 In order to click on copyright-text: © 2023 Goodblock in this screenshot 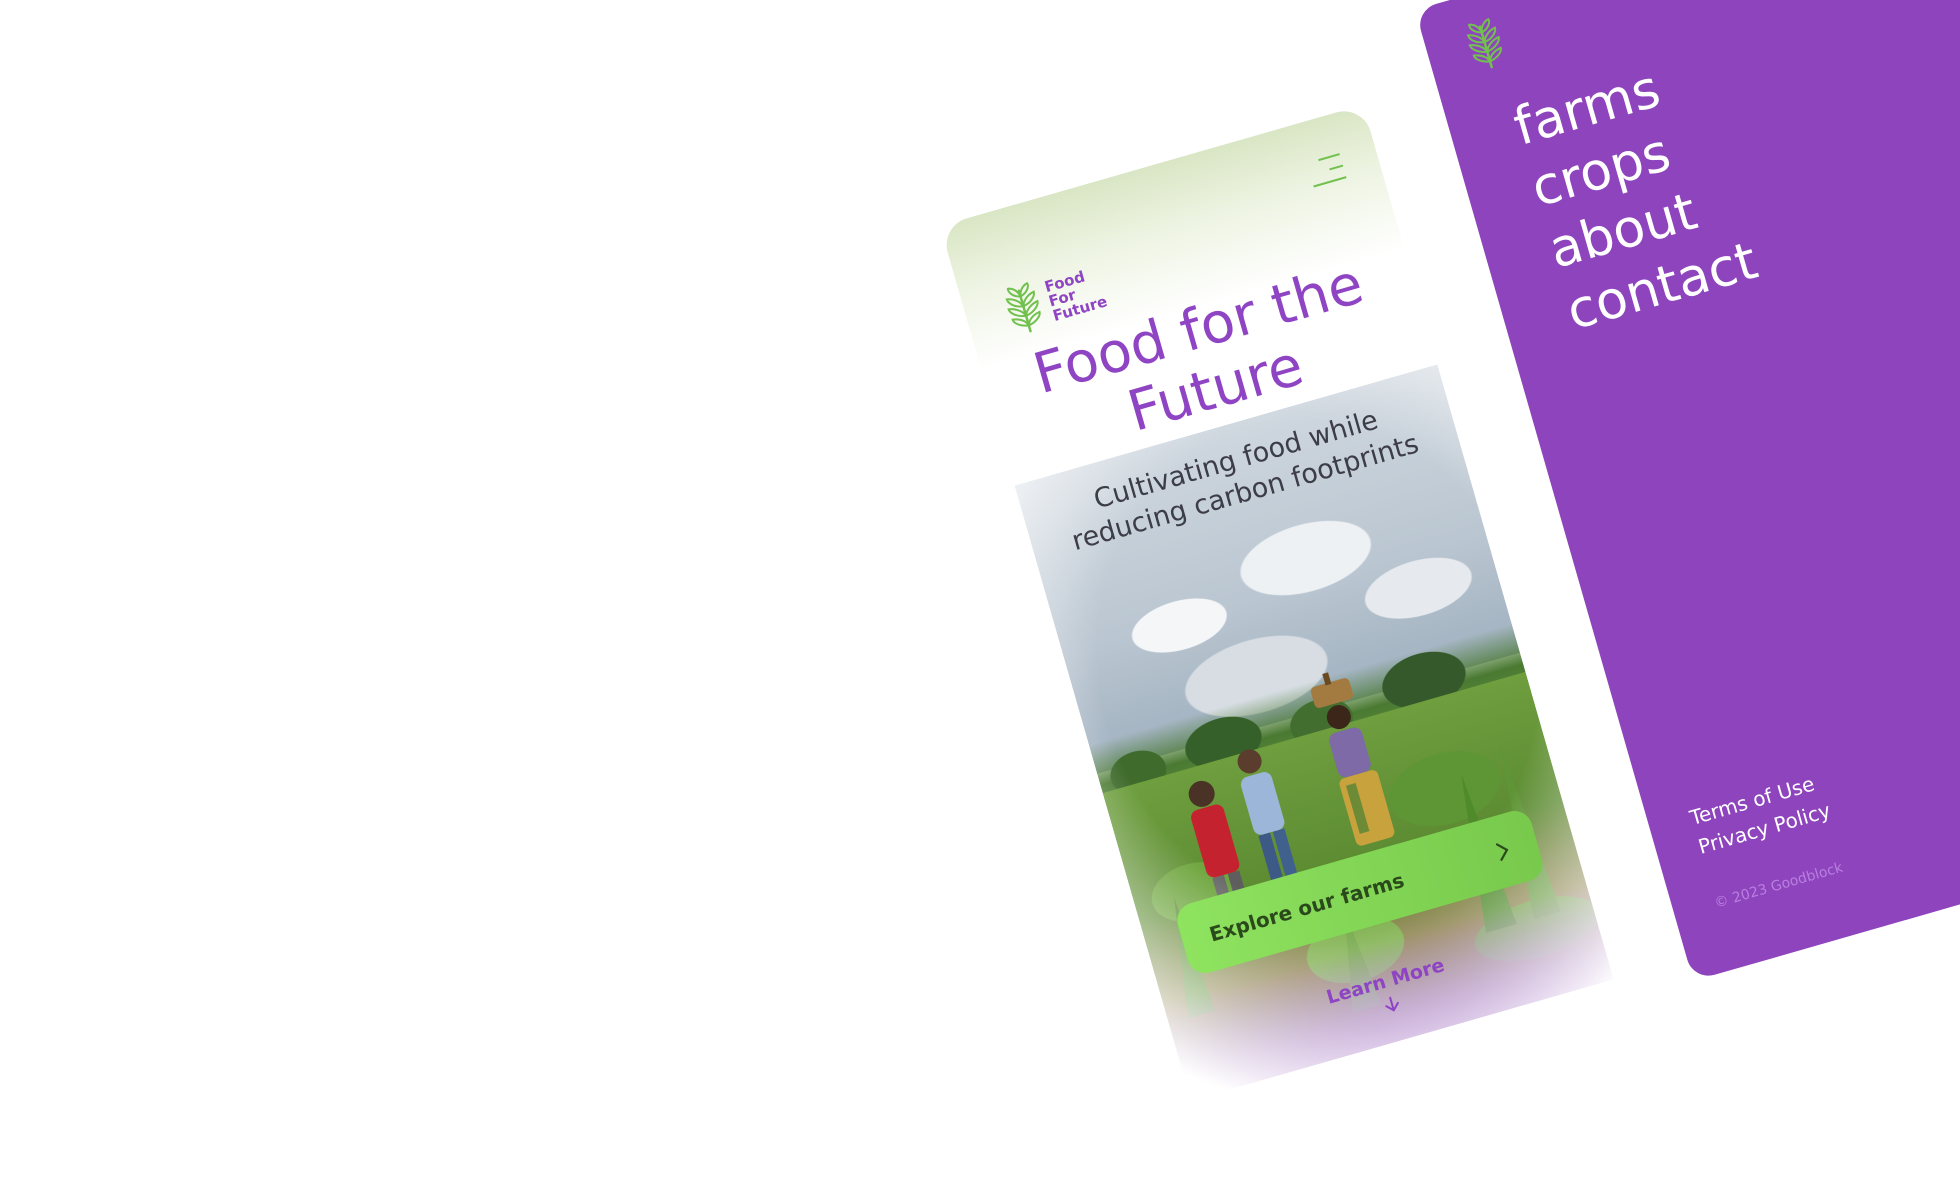, I will do `click(1778, 885)`.